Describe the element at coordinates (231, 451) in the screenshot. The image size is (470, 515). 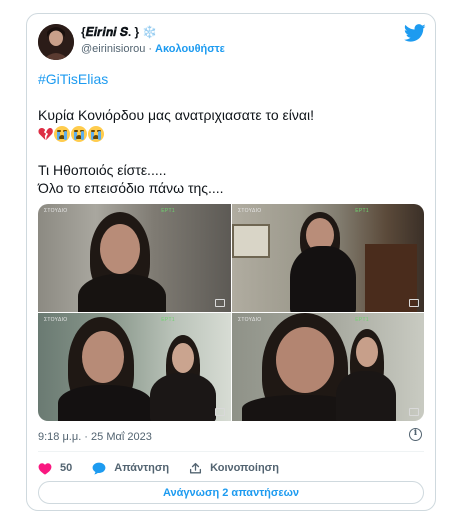
I see `divider` at that location.